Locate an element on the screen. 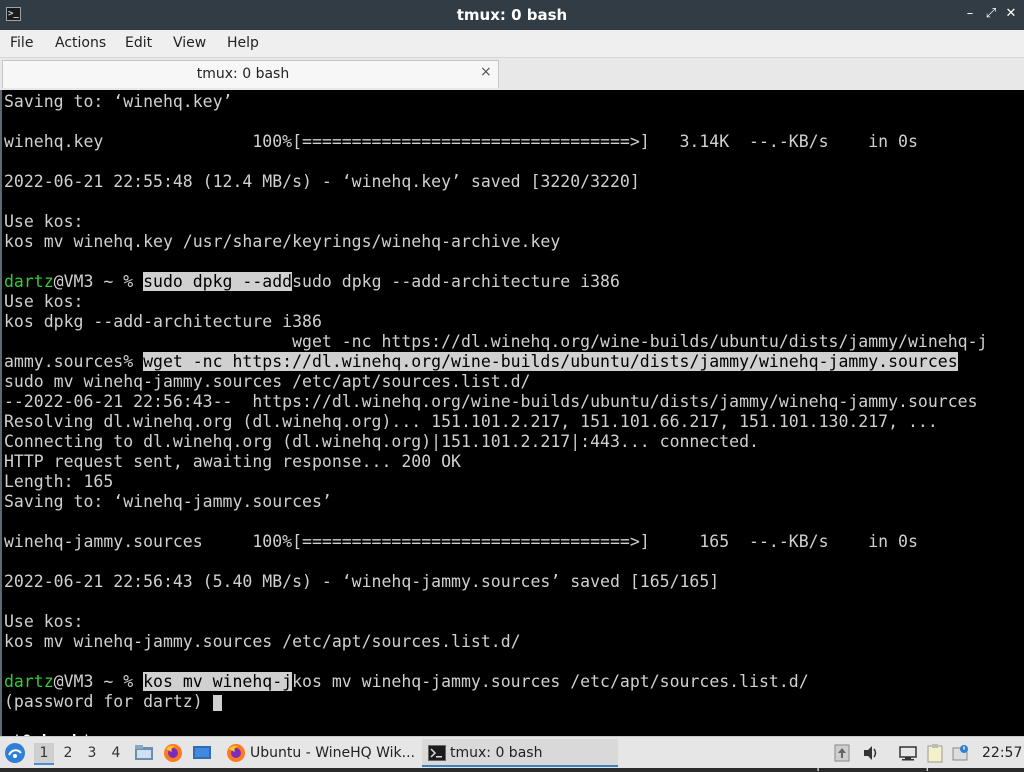 The width and height of the screenshot is (1024, 772). tray-clipboard-manager is located at coordinates (937, 752).